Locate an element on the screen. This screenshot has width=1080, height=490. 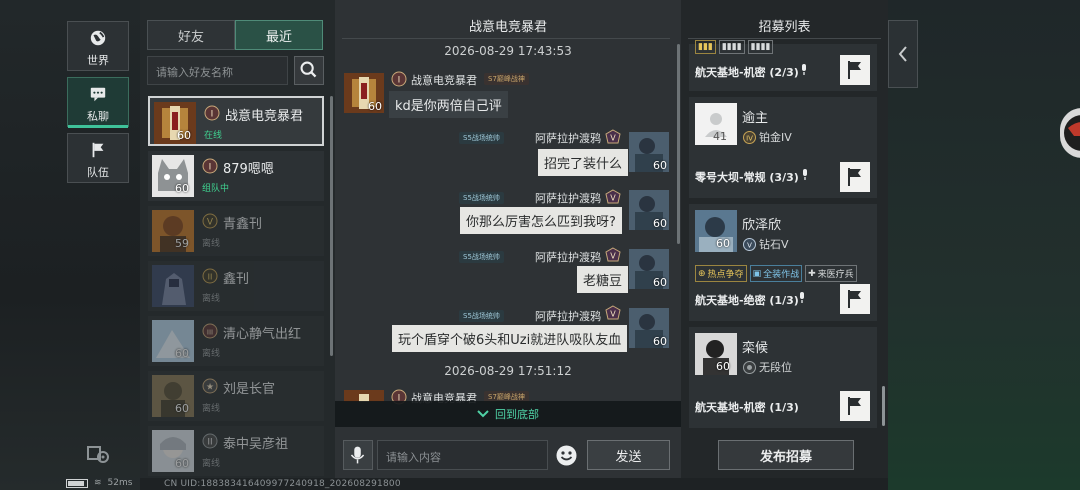
message-input: 请输入内容 is located at coordinates (462, 455).